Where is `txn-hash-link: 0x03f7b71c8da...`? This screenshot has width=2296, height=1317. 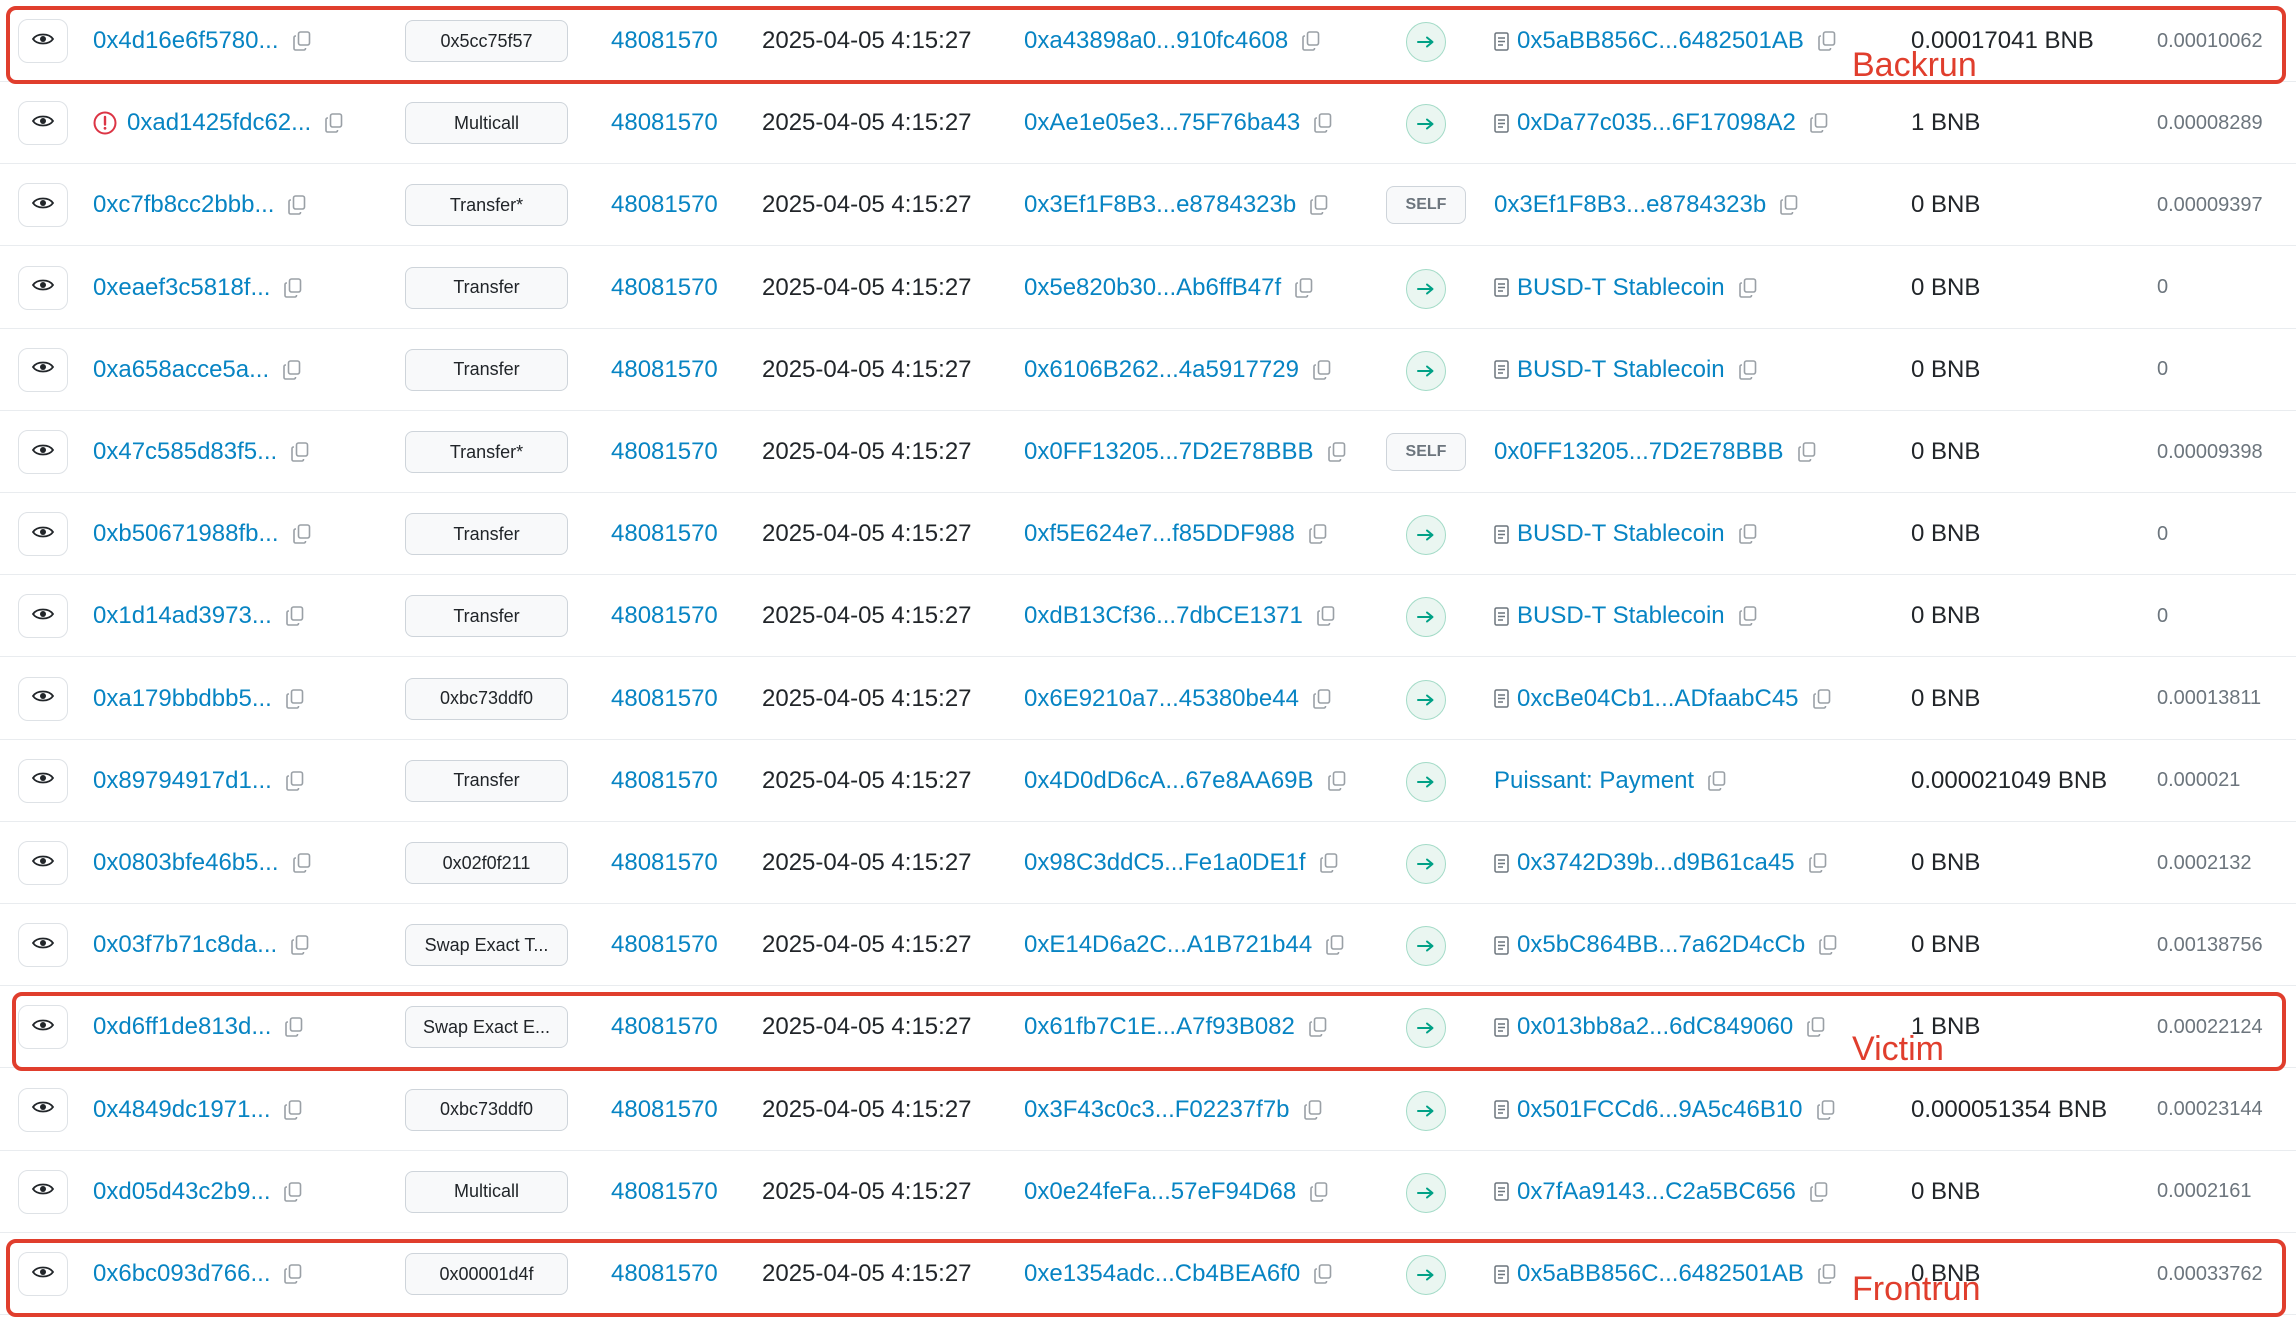 txn-hash-link: 0x03f7b71c8da... is located at coordinates (185, 945).